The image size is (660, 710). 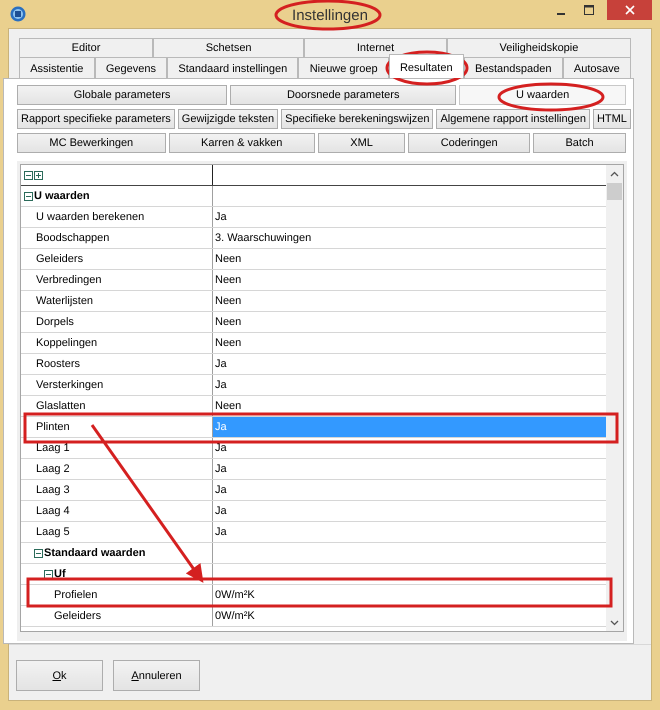 I want to click on property-name: Koppelingen, so click(x=61, y=343).